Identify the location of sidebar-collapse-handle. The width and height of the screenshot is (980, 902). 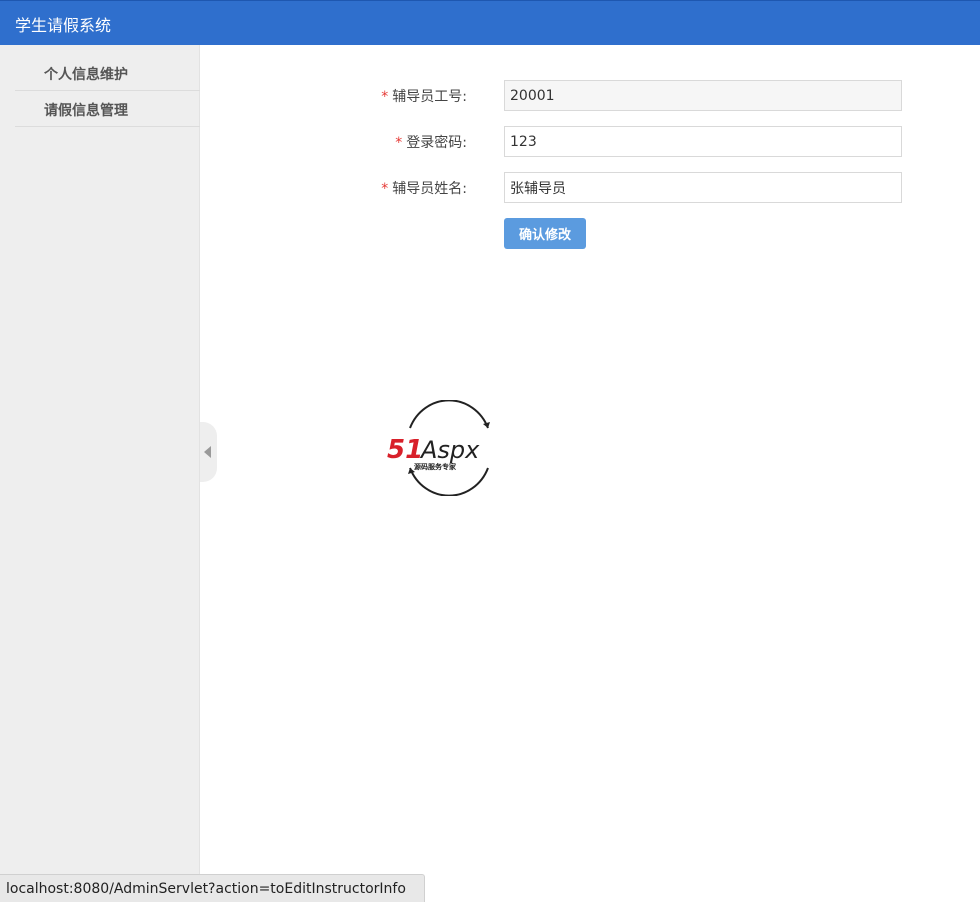
(208, 452).